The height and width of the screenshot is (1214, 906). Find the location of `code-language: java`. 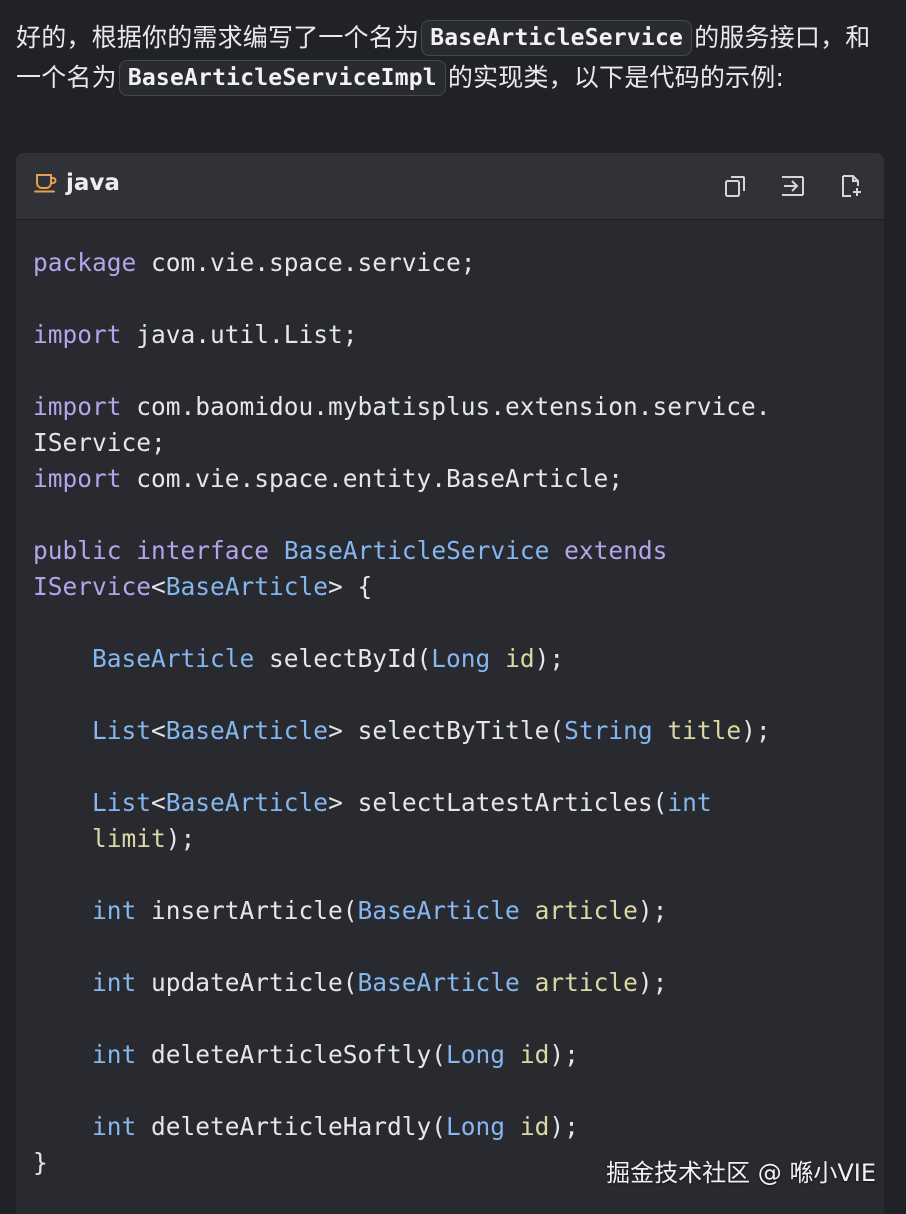

code-language: java is located at coordinates (77, 183).